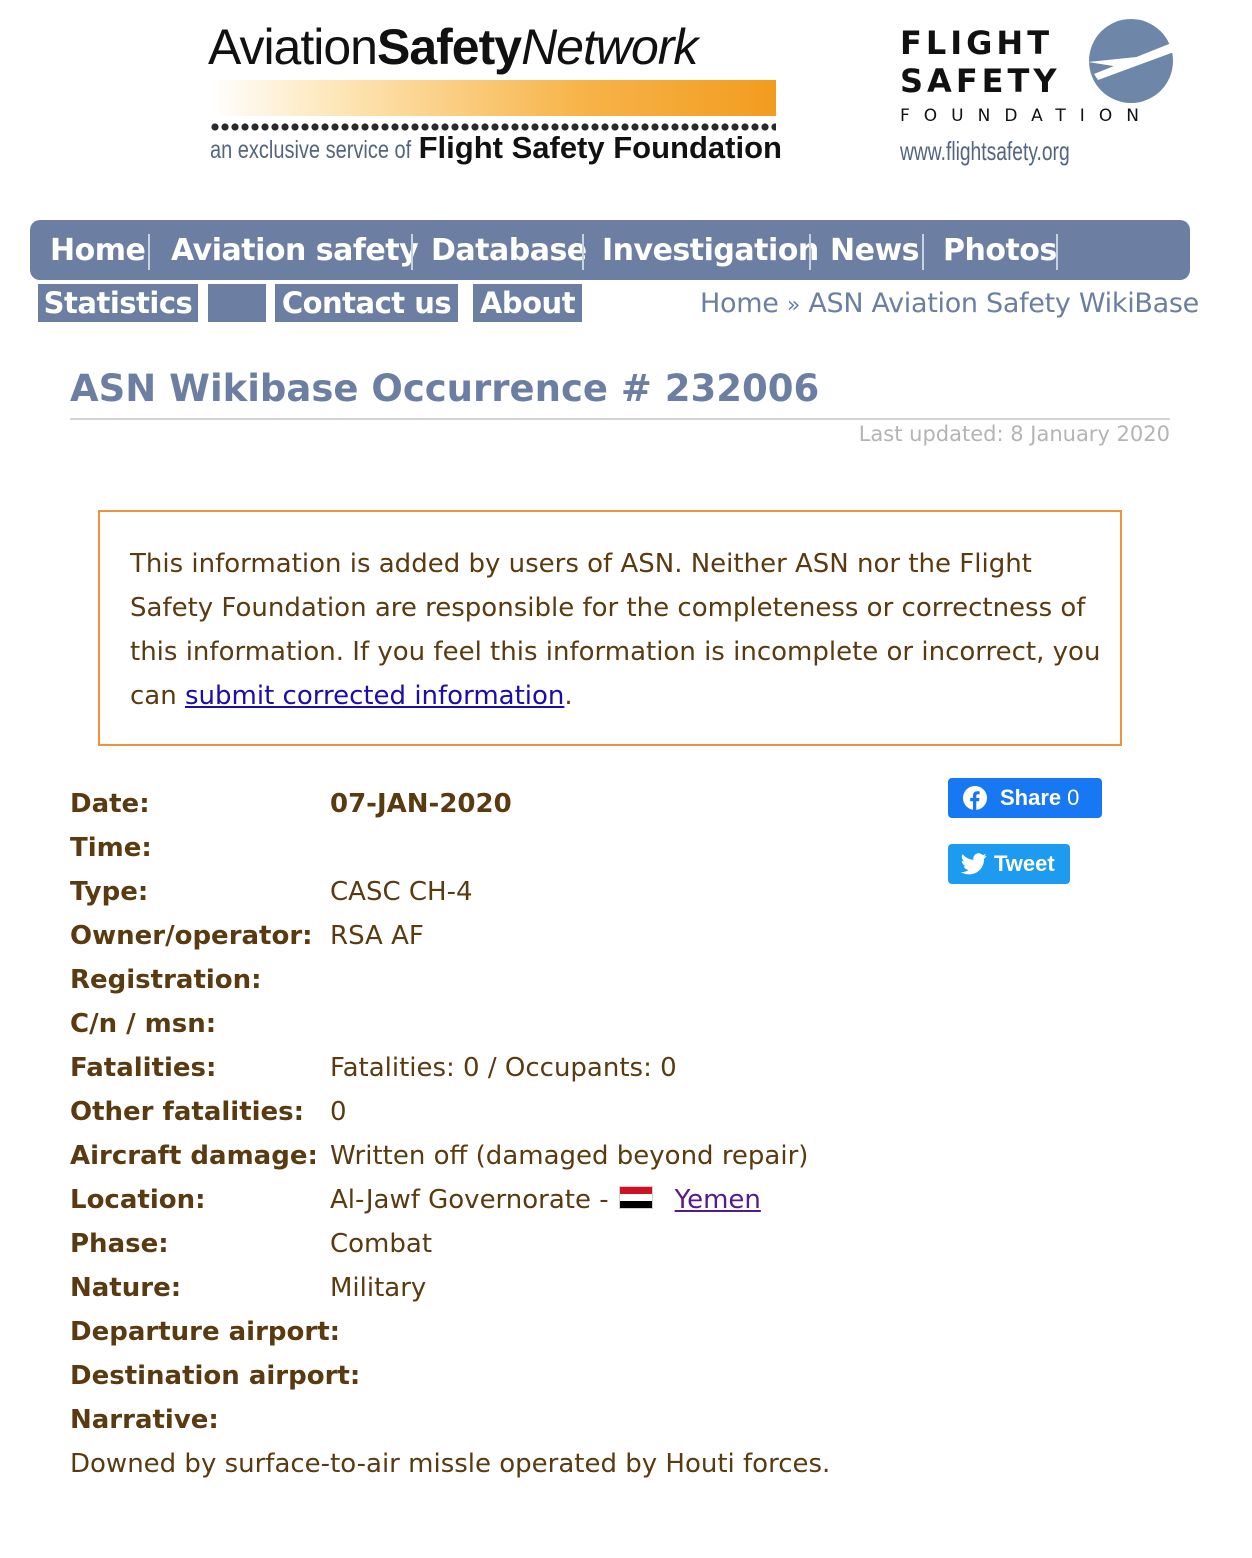  What do you see at coordinates (1131, 61) in the screenshot?
I see `fsf-globe-icon` at bounding box center [1131, 61].